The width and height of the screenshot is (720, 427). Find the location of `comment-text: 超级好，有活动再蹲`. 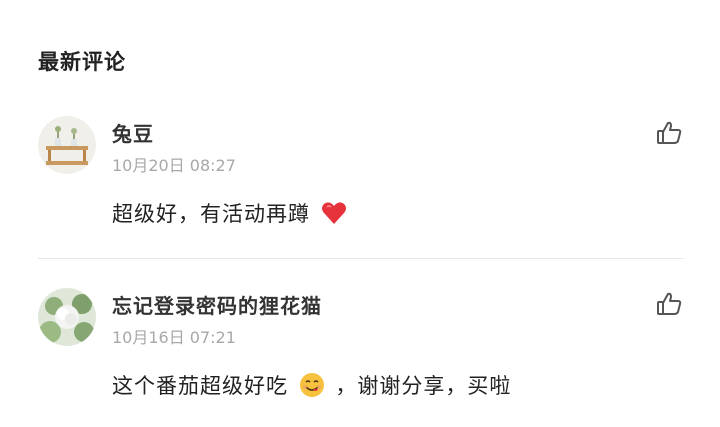

comment-text: 超级好，有活动再蹲 is located at coordinates (231, 215).